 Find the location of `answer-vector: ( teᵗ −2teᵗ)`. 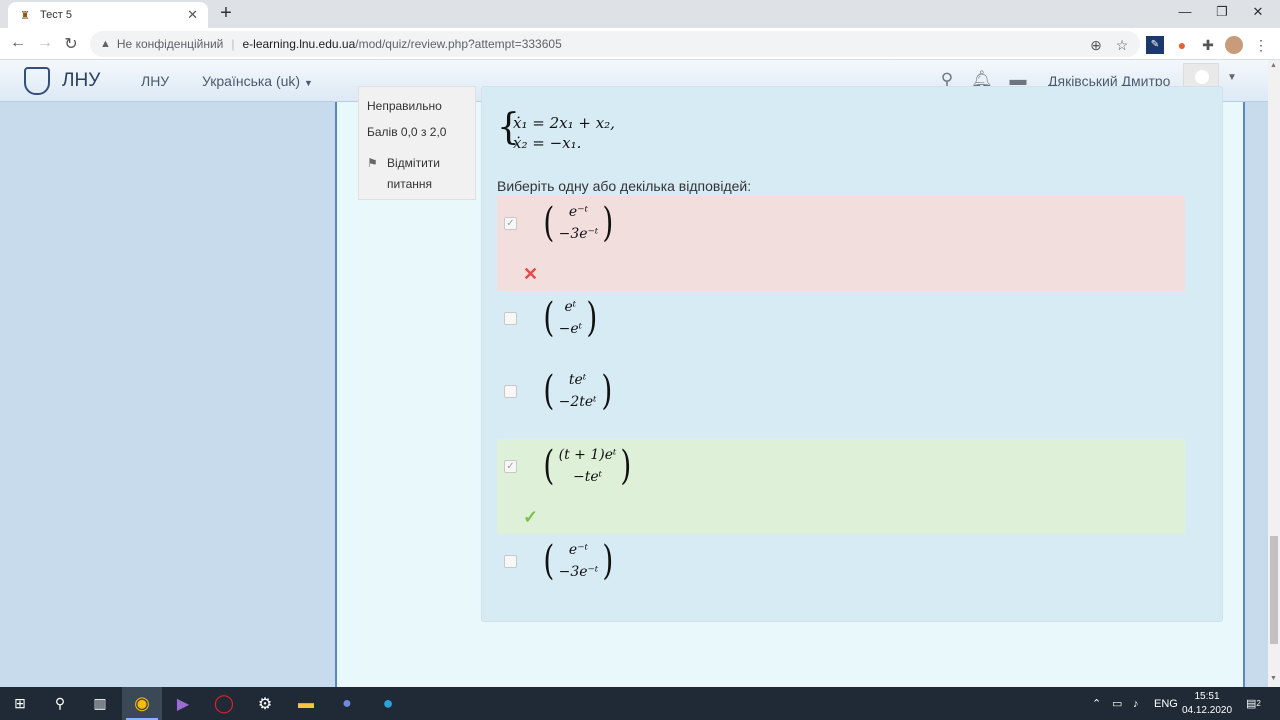

answer-vector: ( teᵗ −2teᵗ) is located at coordinates (577, 391).